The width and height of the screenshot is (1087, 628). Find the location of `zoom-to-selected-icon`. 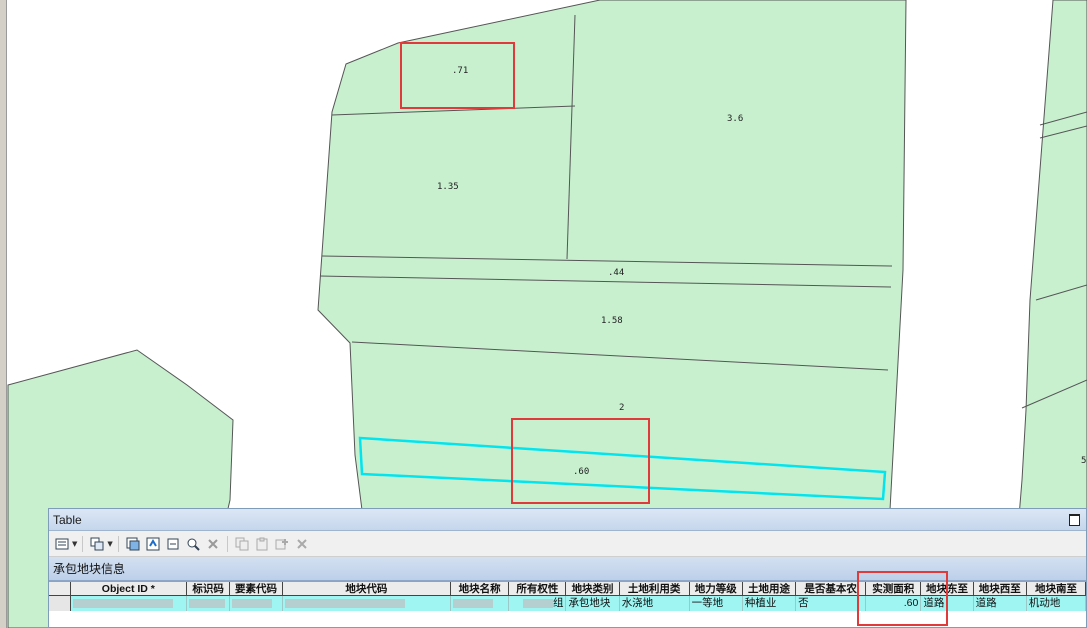

zoom-to-selected-icon is located at coordinates (193, 544).